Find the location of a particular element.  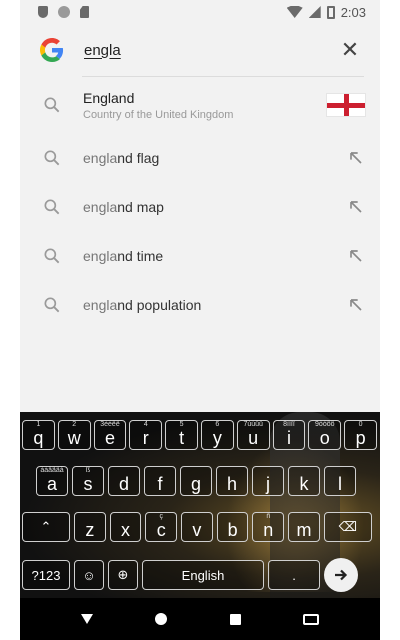

completion-part: nd flag is located at coordinates (138, 157).